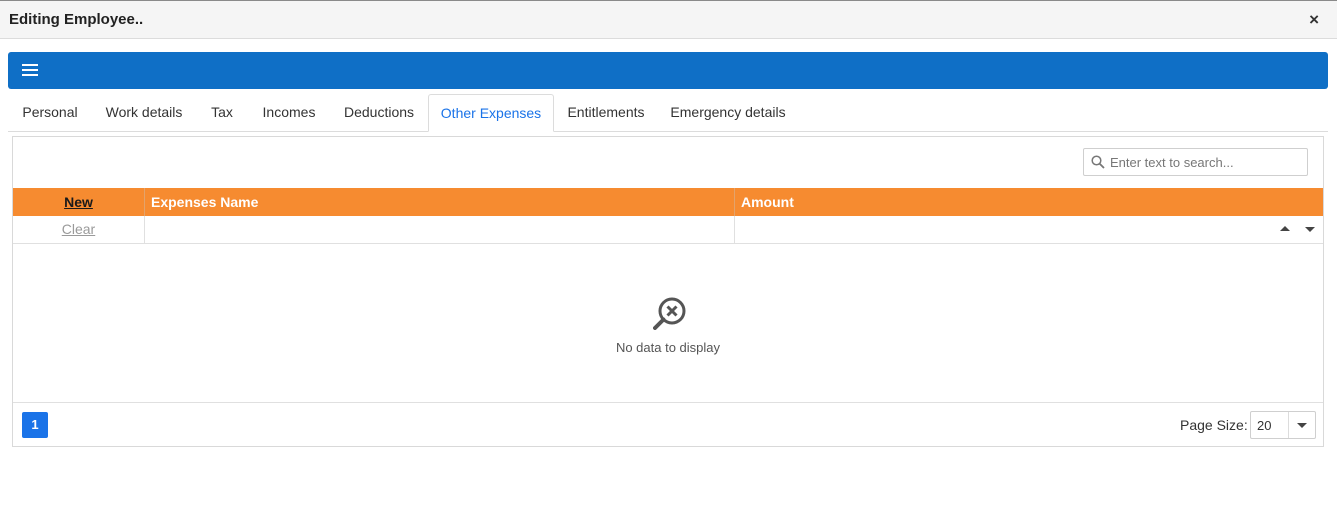 The width and height of the screenshot is (1337, 527). I want to click on hamburger-menu-icon, so click(30, 70).